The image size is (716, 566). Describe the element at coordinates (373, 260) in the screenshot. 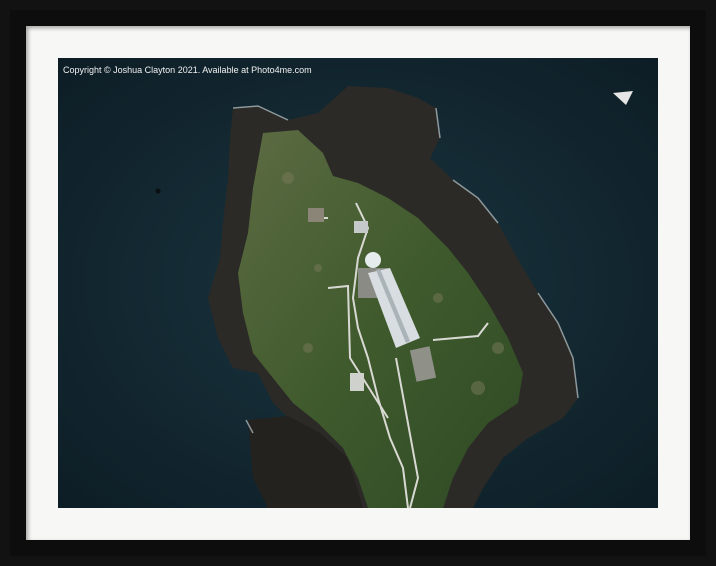

I see `lighthouse-tower` at that location.